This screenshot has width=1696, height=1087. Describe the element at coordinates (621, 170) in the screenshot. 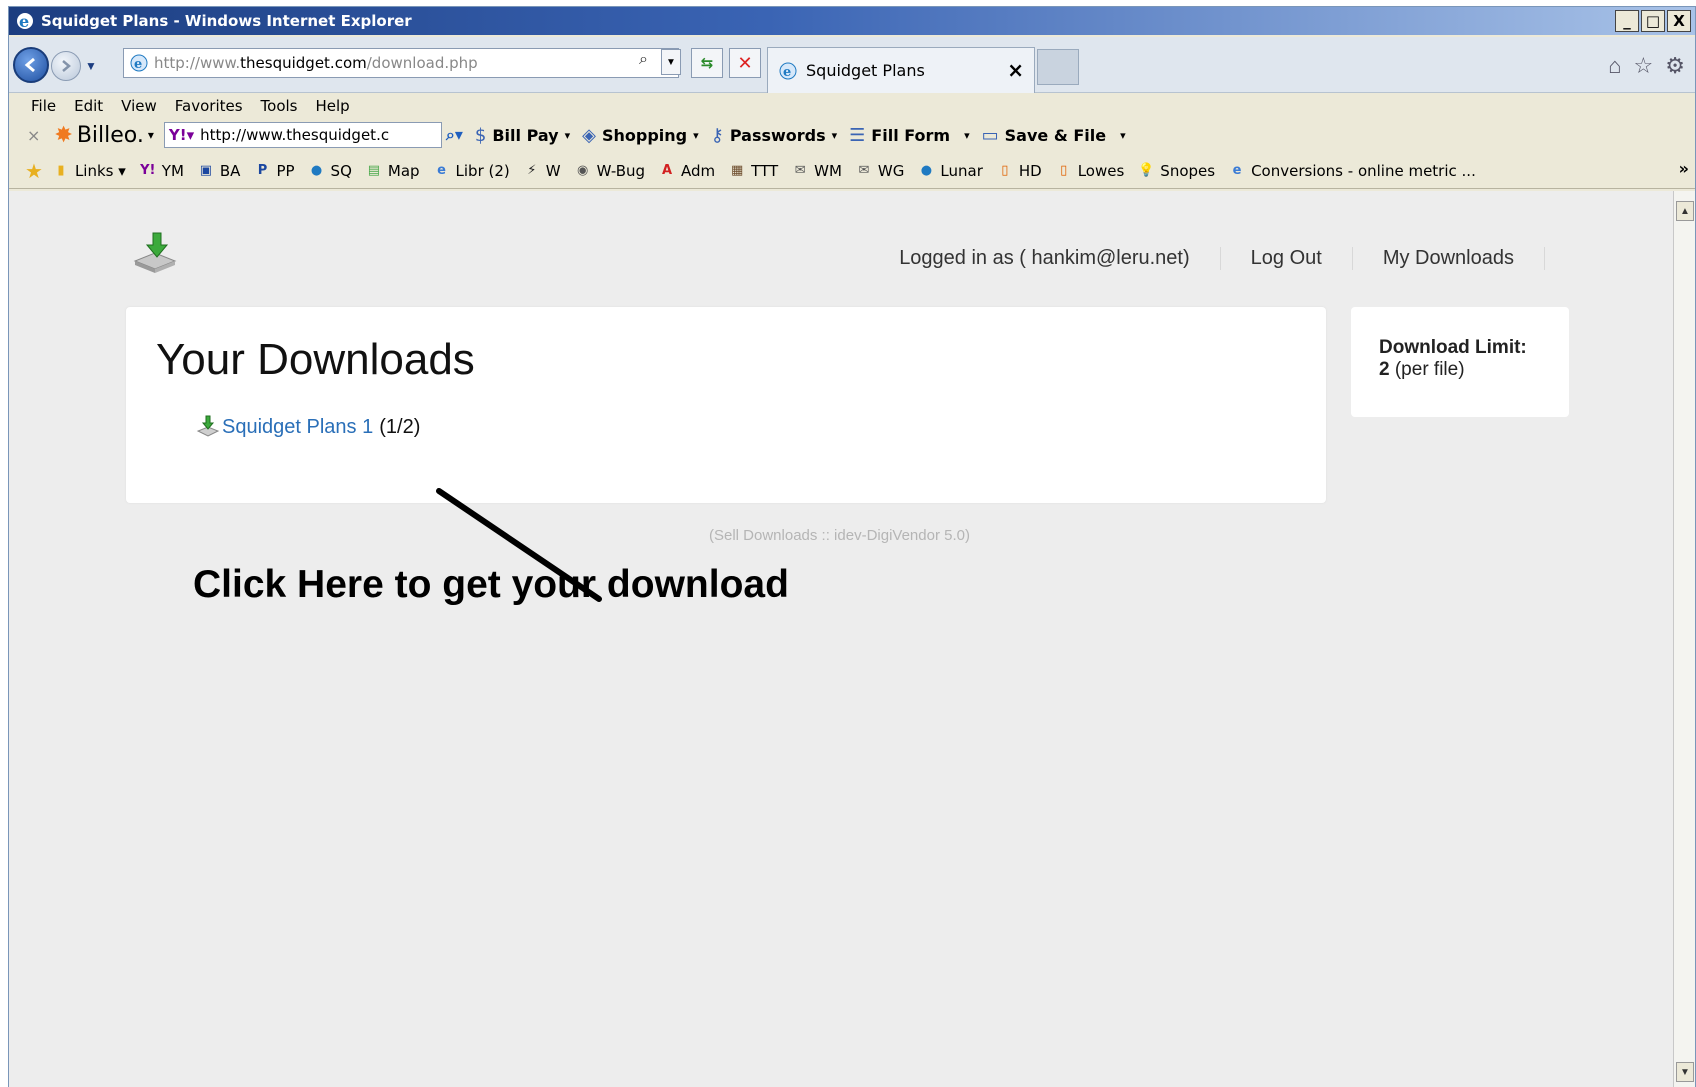

I see `favorite-label: W-Bug` at that location.